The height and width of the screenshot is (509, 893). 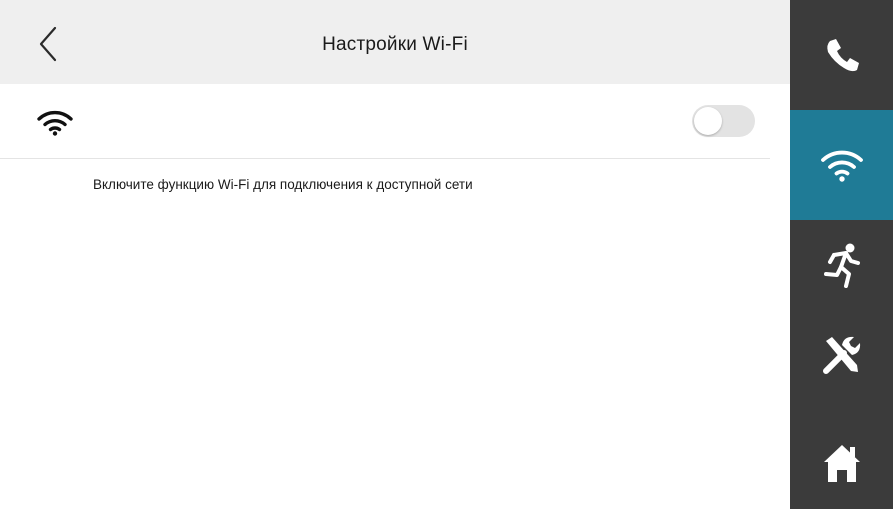 I want to click on nav-item-home, so click(x=841, y=458).